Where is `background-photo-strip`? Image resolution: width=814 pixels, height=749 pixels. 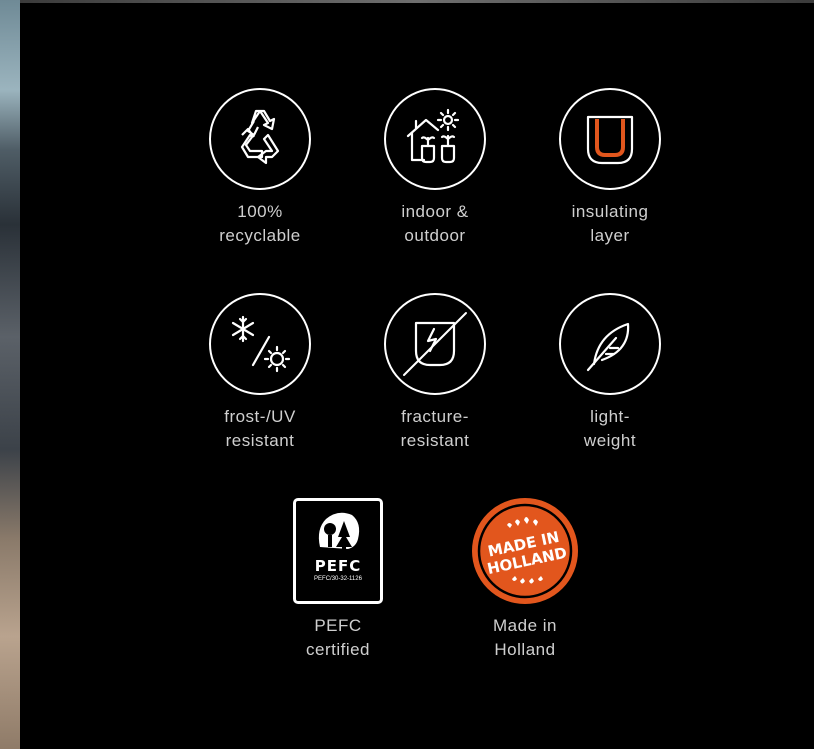 background-photo-strip is located at coordinates (10, 374).